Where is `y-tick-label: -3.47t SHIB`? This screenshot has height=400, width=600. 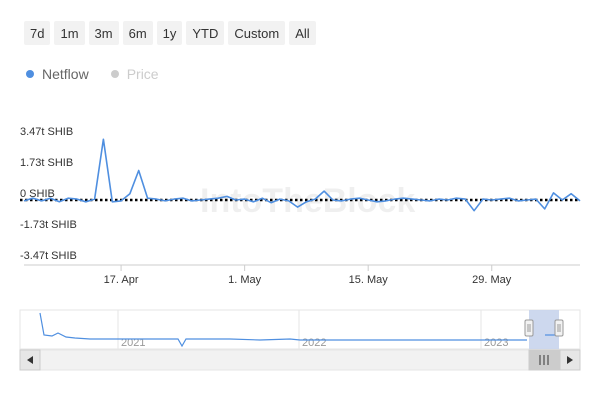
y-tick-label: -3.47t SHIB is located at coordinates (48, 256).